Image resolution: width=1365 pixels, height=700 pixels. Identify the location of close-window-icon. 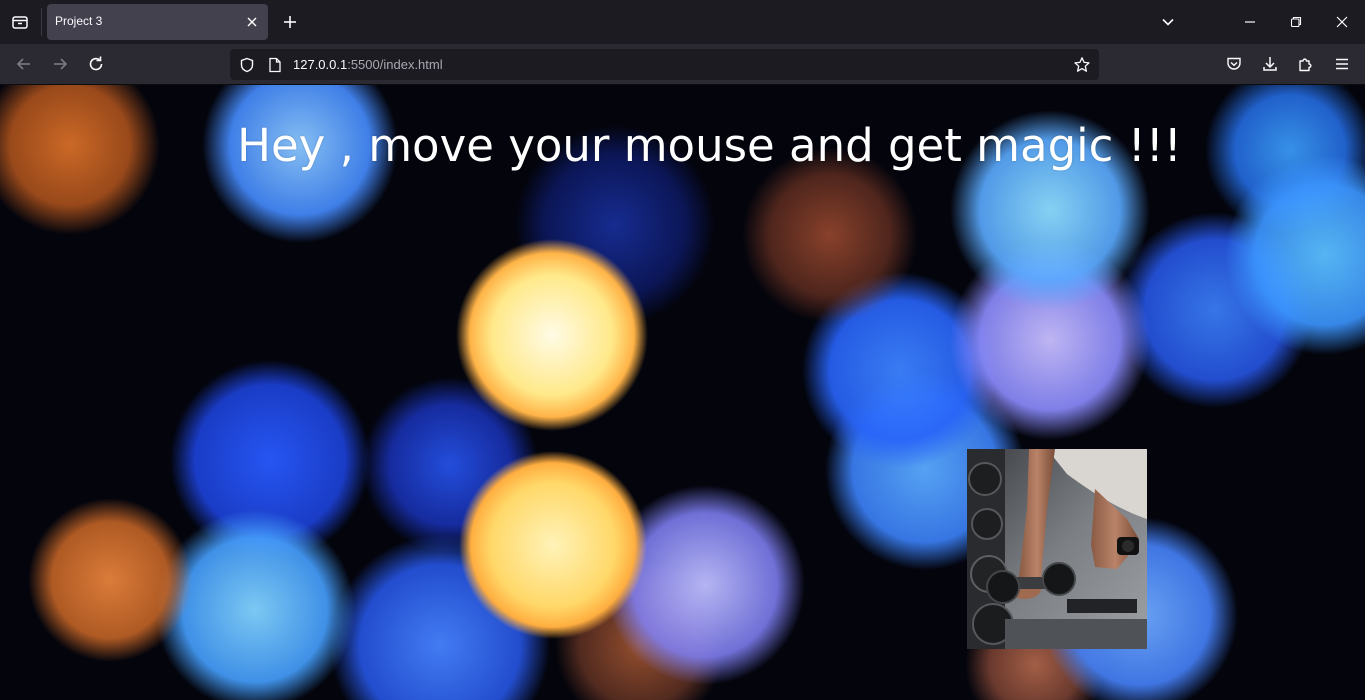
(1342, 22).